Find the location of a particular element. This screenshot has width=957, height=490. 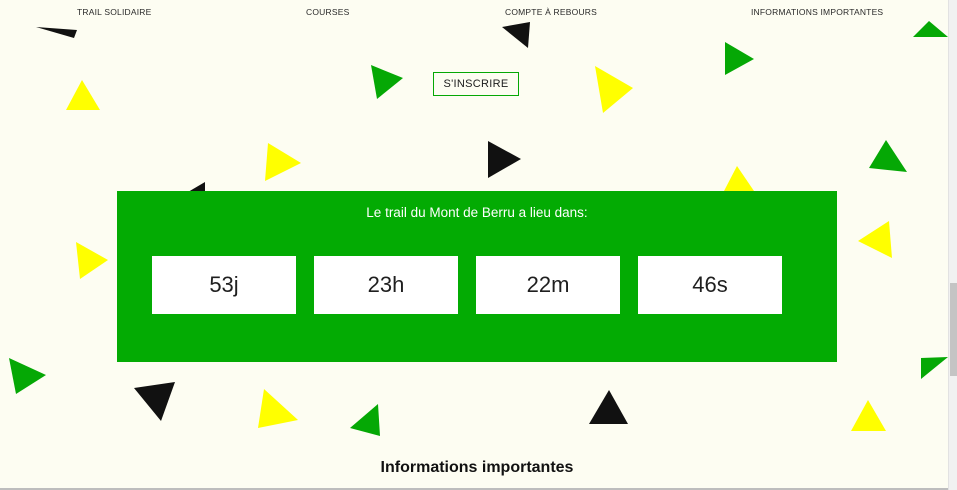

countdown-seconds: 46s is located at coordinates (710, 285).